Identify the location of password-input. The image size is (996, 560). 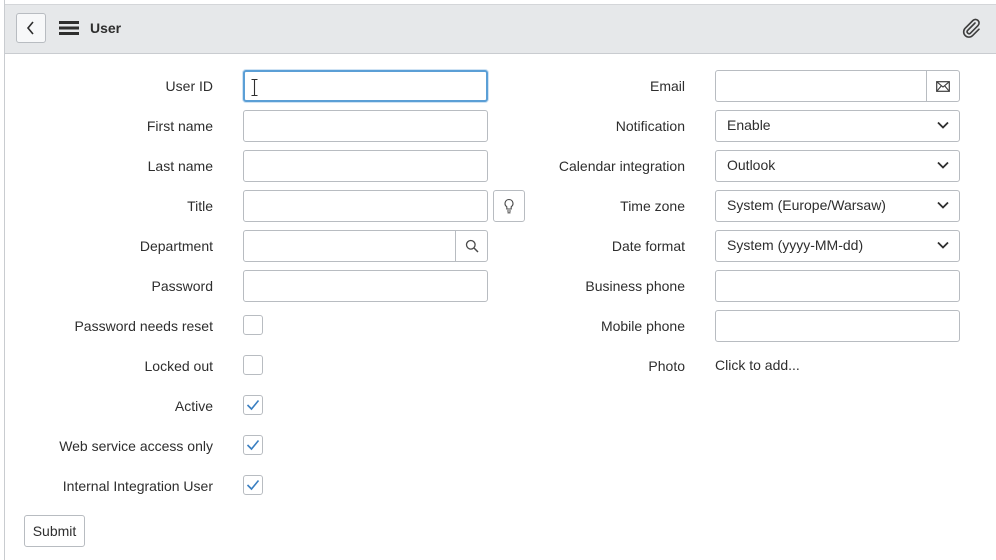
(365, 286).